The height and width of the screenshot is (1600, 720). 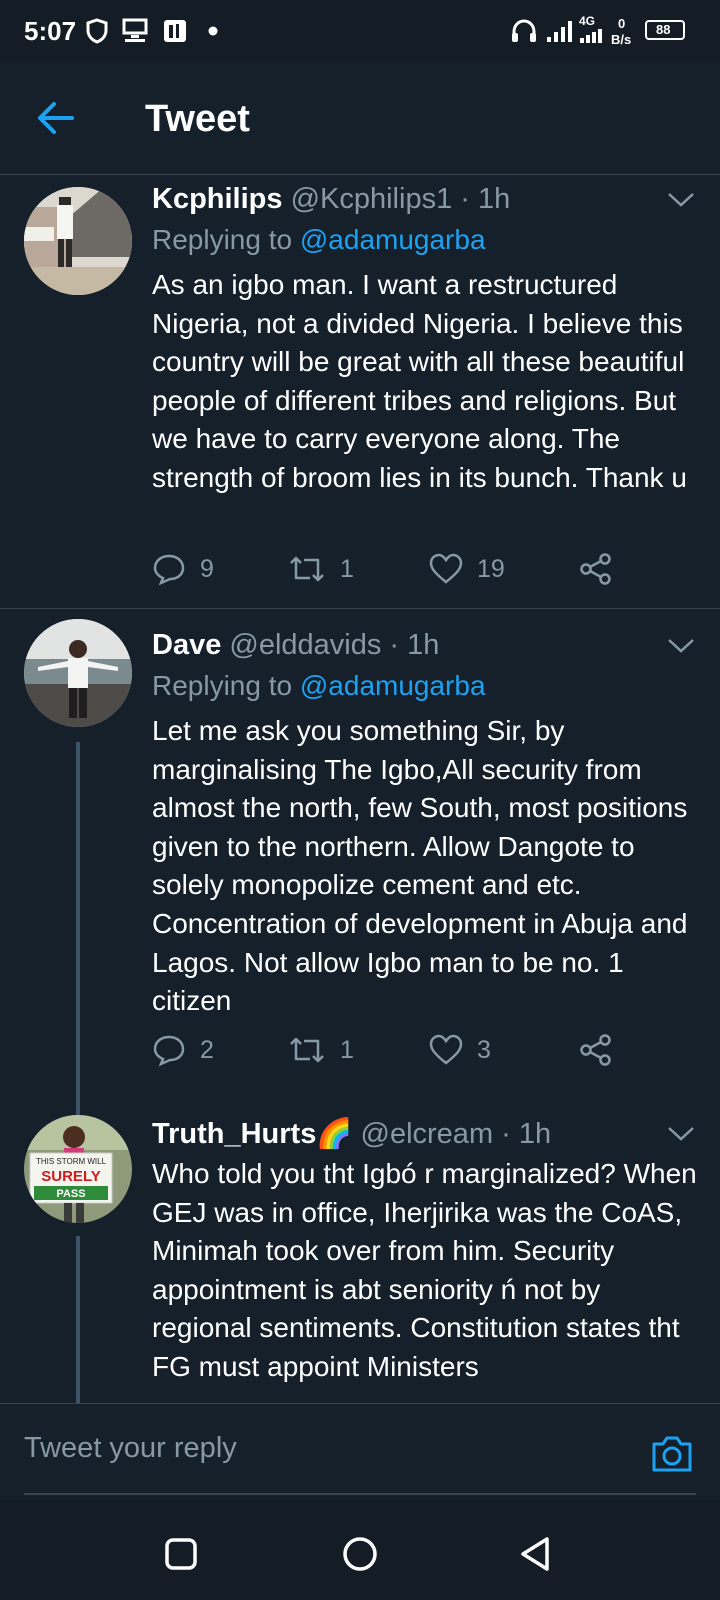 I want to click on like-button: 19, so click(x=467, y=569).